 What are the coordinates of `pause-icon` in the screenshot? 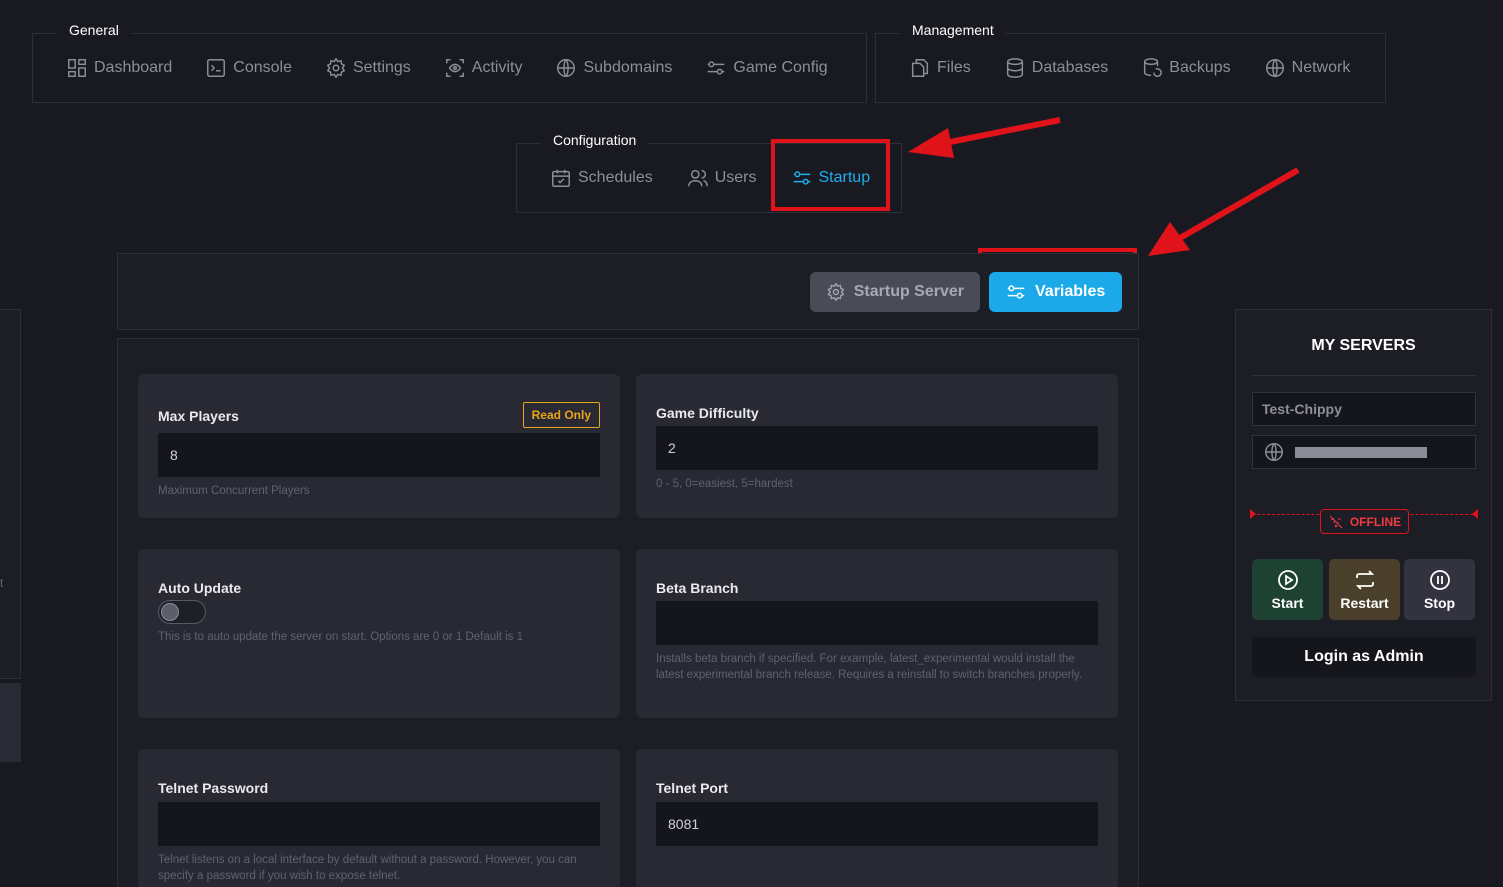 It's located at (1439, 580).